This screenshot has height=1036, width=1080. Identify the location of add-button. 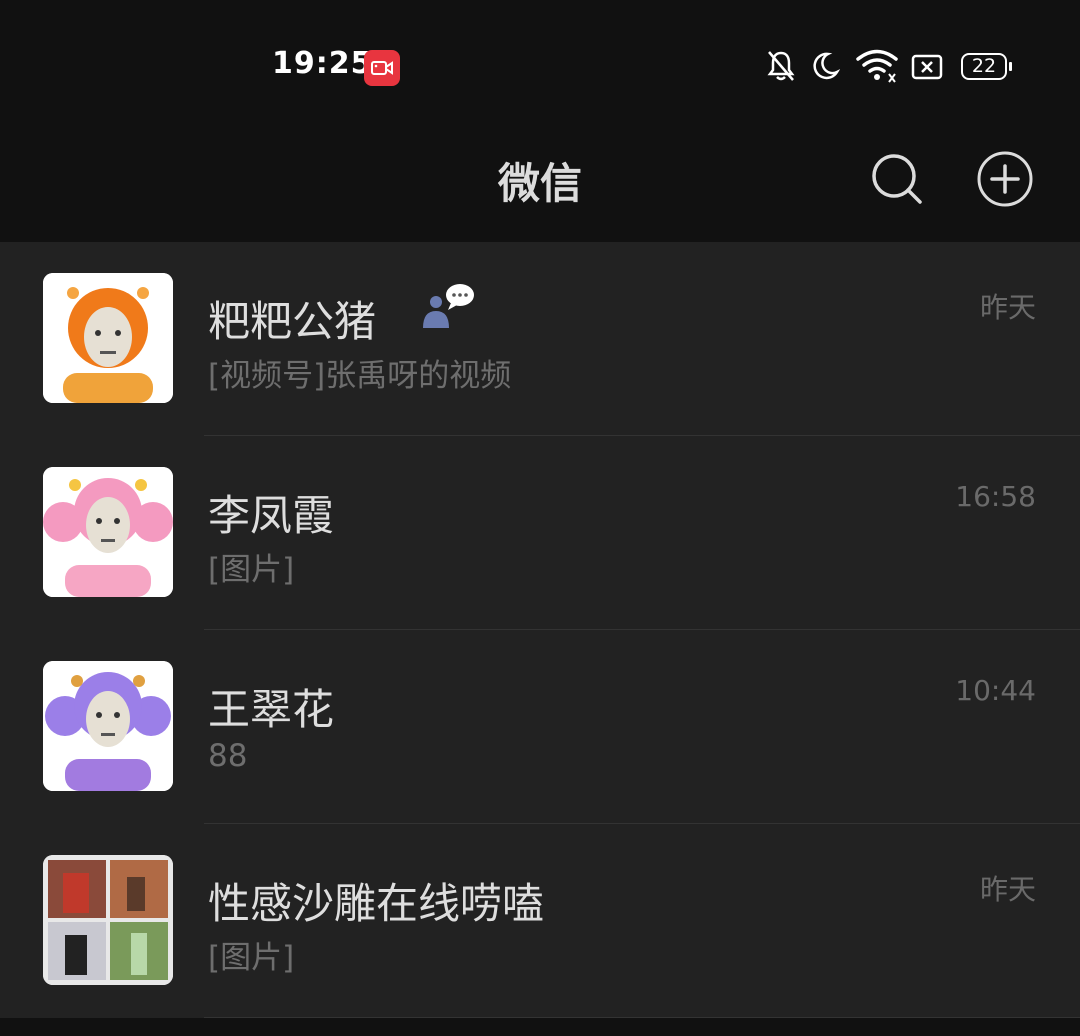
(1005, 181).